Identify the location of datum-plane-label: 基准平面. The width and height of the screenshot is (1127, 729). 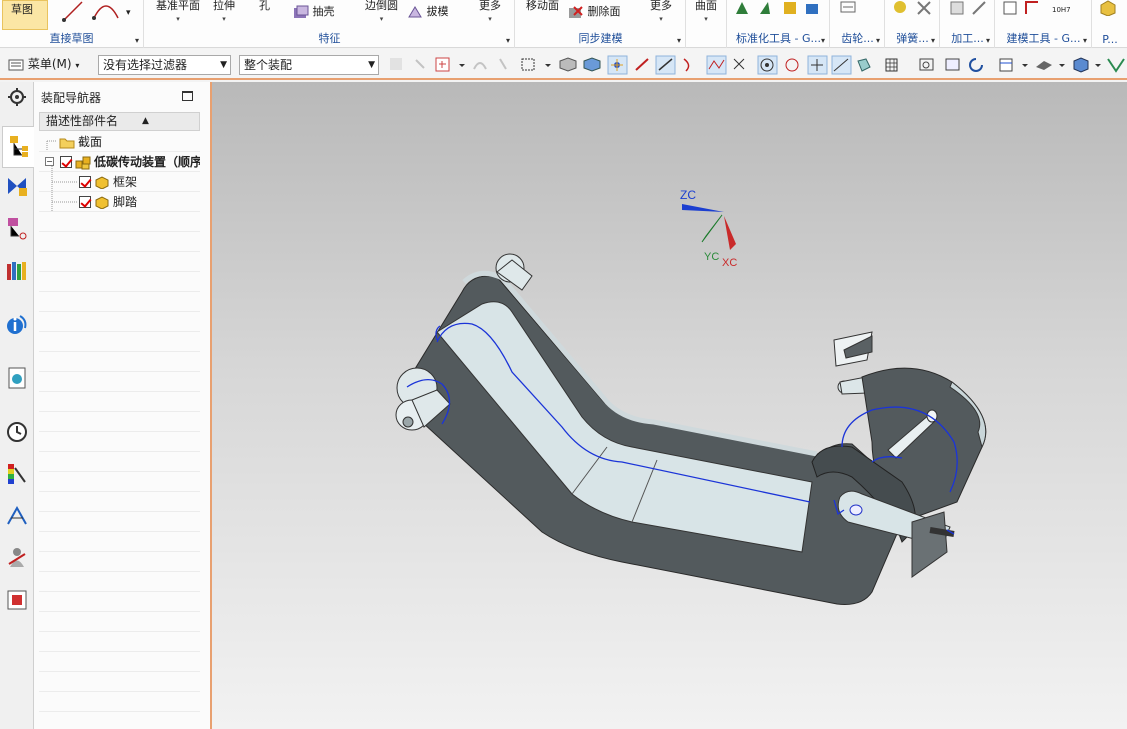
(178, 6).